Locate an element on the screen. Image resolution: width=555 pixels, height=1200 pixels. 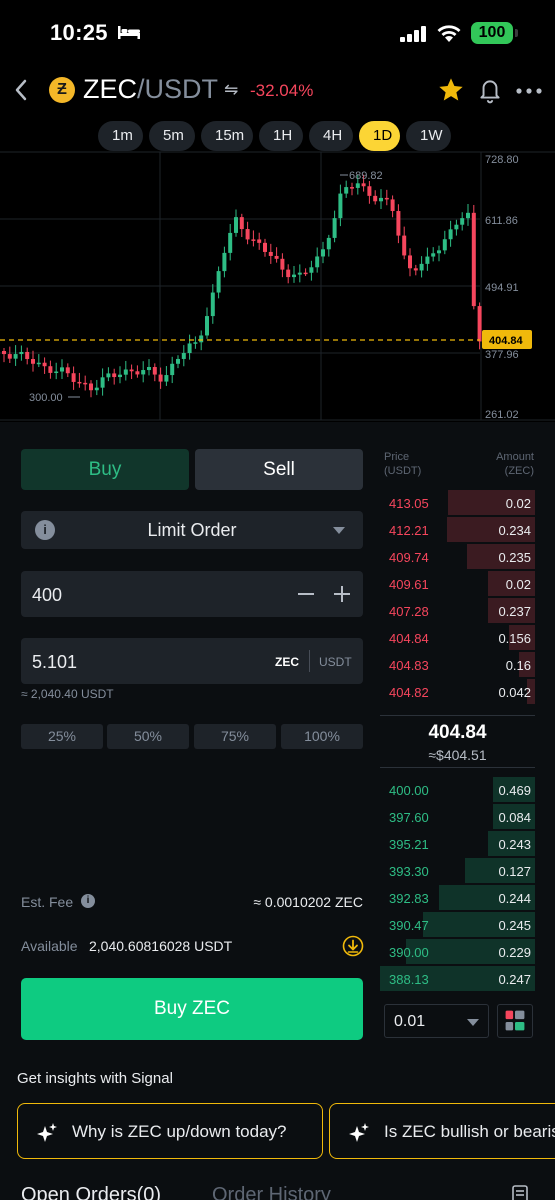
bid-price: 390.47 is located at coordinates (409, 925).